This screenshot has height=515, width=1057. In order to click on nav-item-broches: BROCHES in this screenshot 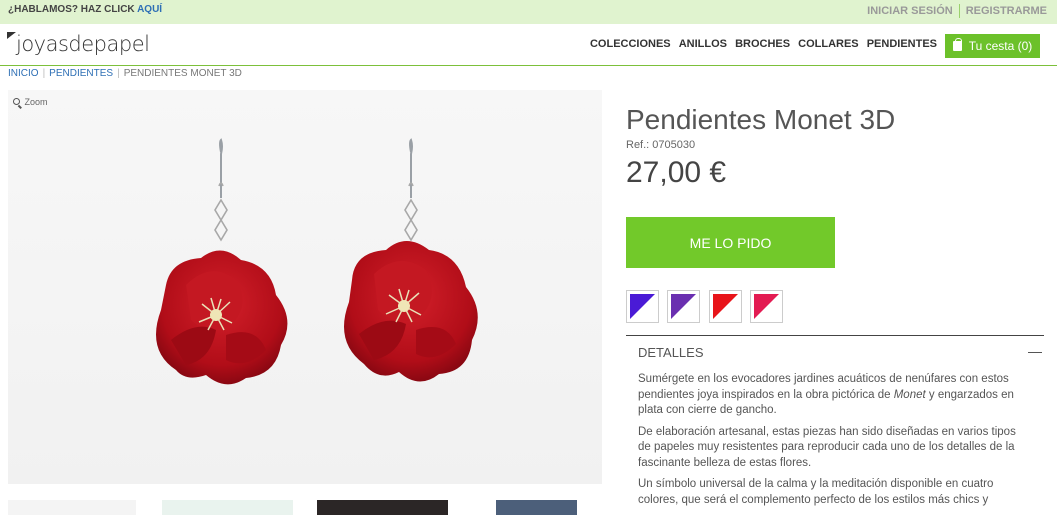, I will do `click(762, 44)`.